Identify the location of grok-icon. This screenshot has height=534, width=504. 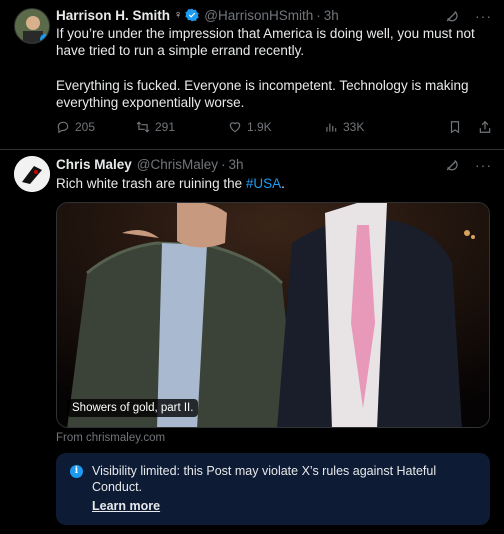
(451, 165).